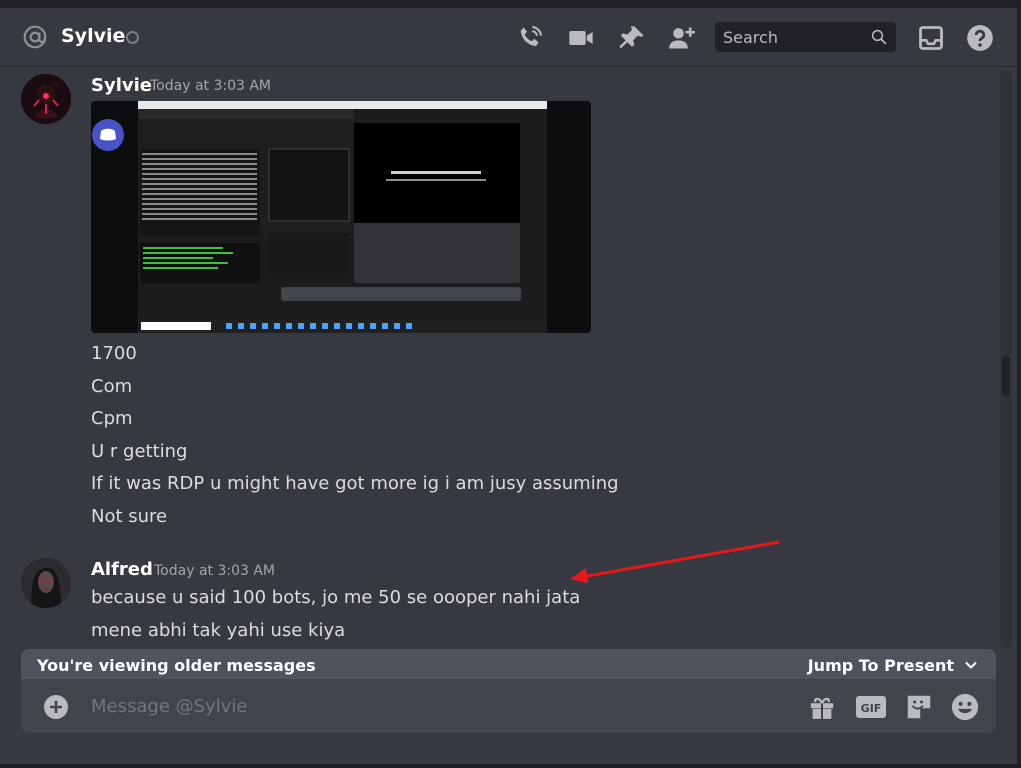 Image resolution: width=1021 pixels, height=768 pixels. What do you see at coordinates (530, 38) in the screenshot?
I see `voice-call-icon` at bounding box center [530, 38].